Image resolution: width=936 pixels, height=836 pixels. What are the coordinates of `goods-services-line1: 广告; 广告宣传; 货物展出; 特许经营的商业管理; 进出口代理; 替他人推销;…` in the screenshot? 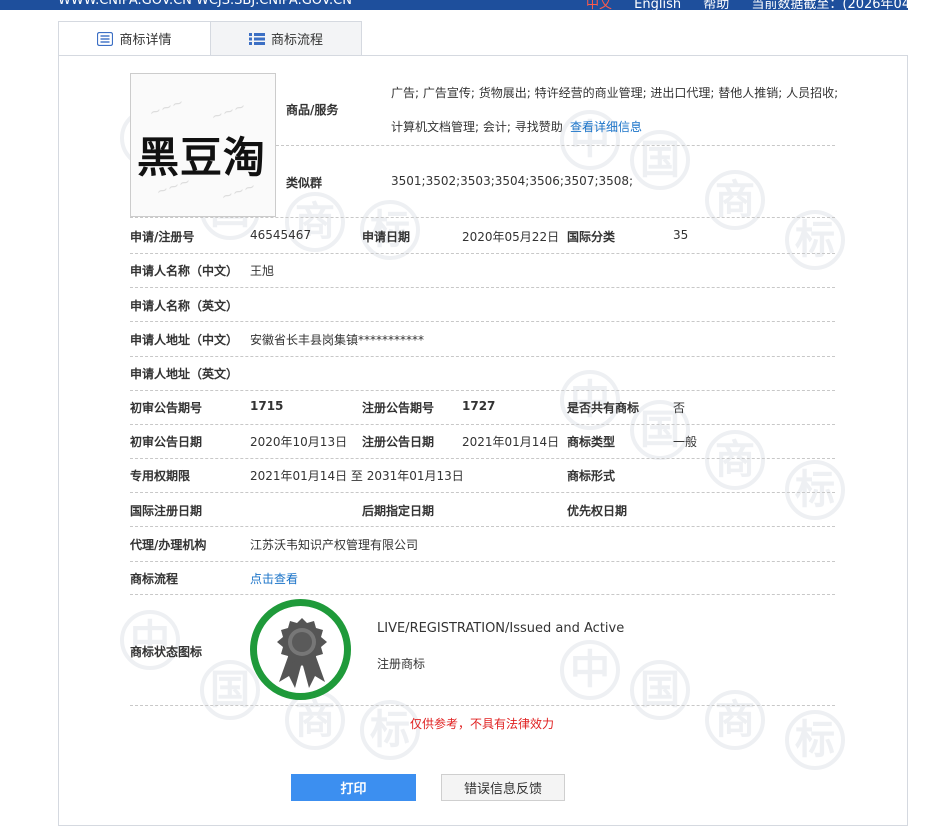 It's located at (615, 93).